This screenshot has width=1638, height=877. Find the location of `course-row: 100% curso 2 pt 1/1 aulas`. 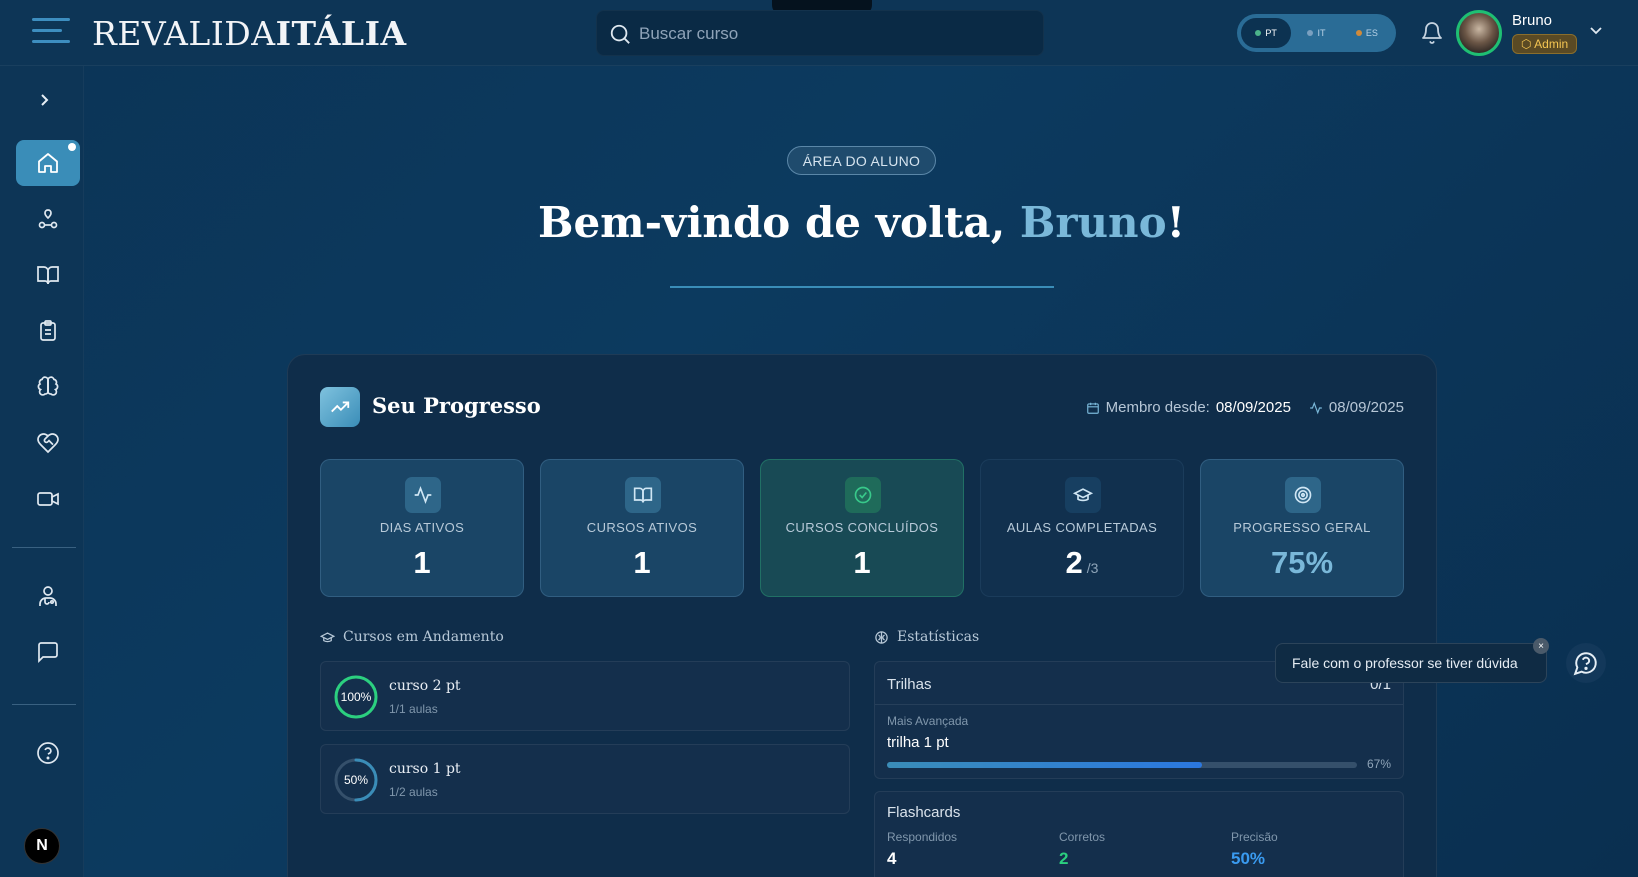

course-row: 100% curso 2 pt 1/1 aulas is located at coordinates (585, 696).